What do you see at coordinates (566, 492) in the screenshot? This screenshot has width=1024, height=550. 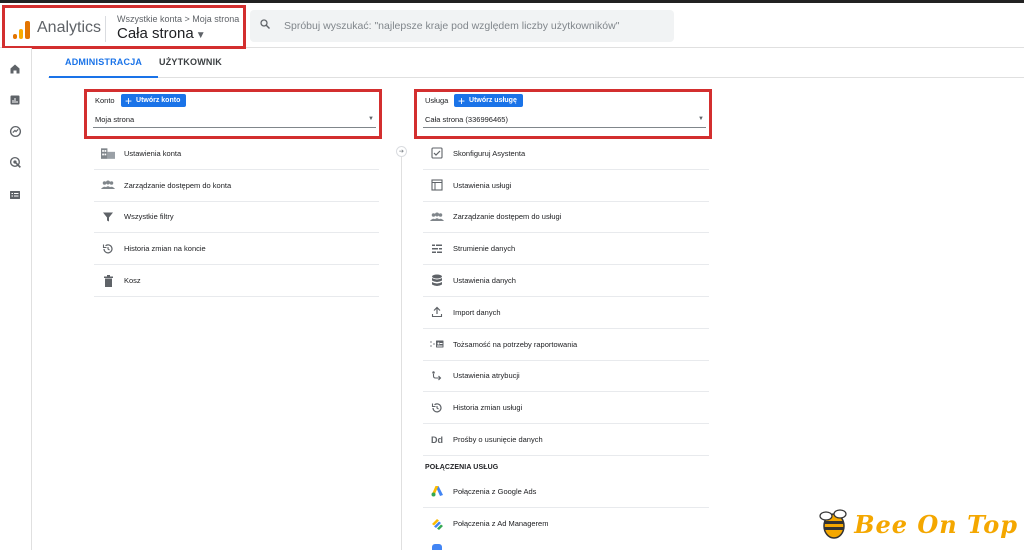 I see `menu-item-google-ads-links: Połączenia z Google Ads` at bounding box center [566, 492].